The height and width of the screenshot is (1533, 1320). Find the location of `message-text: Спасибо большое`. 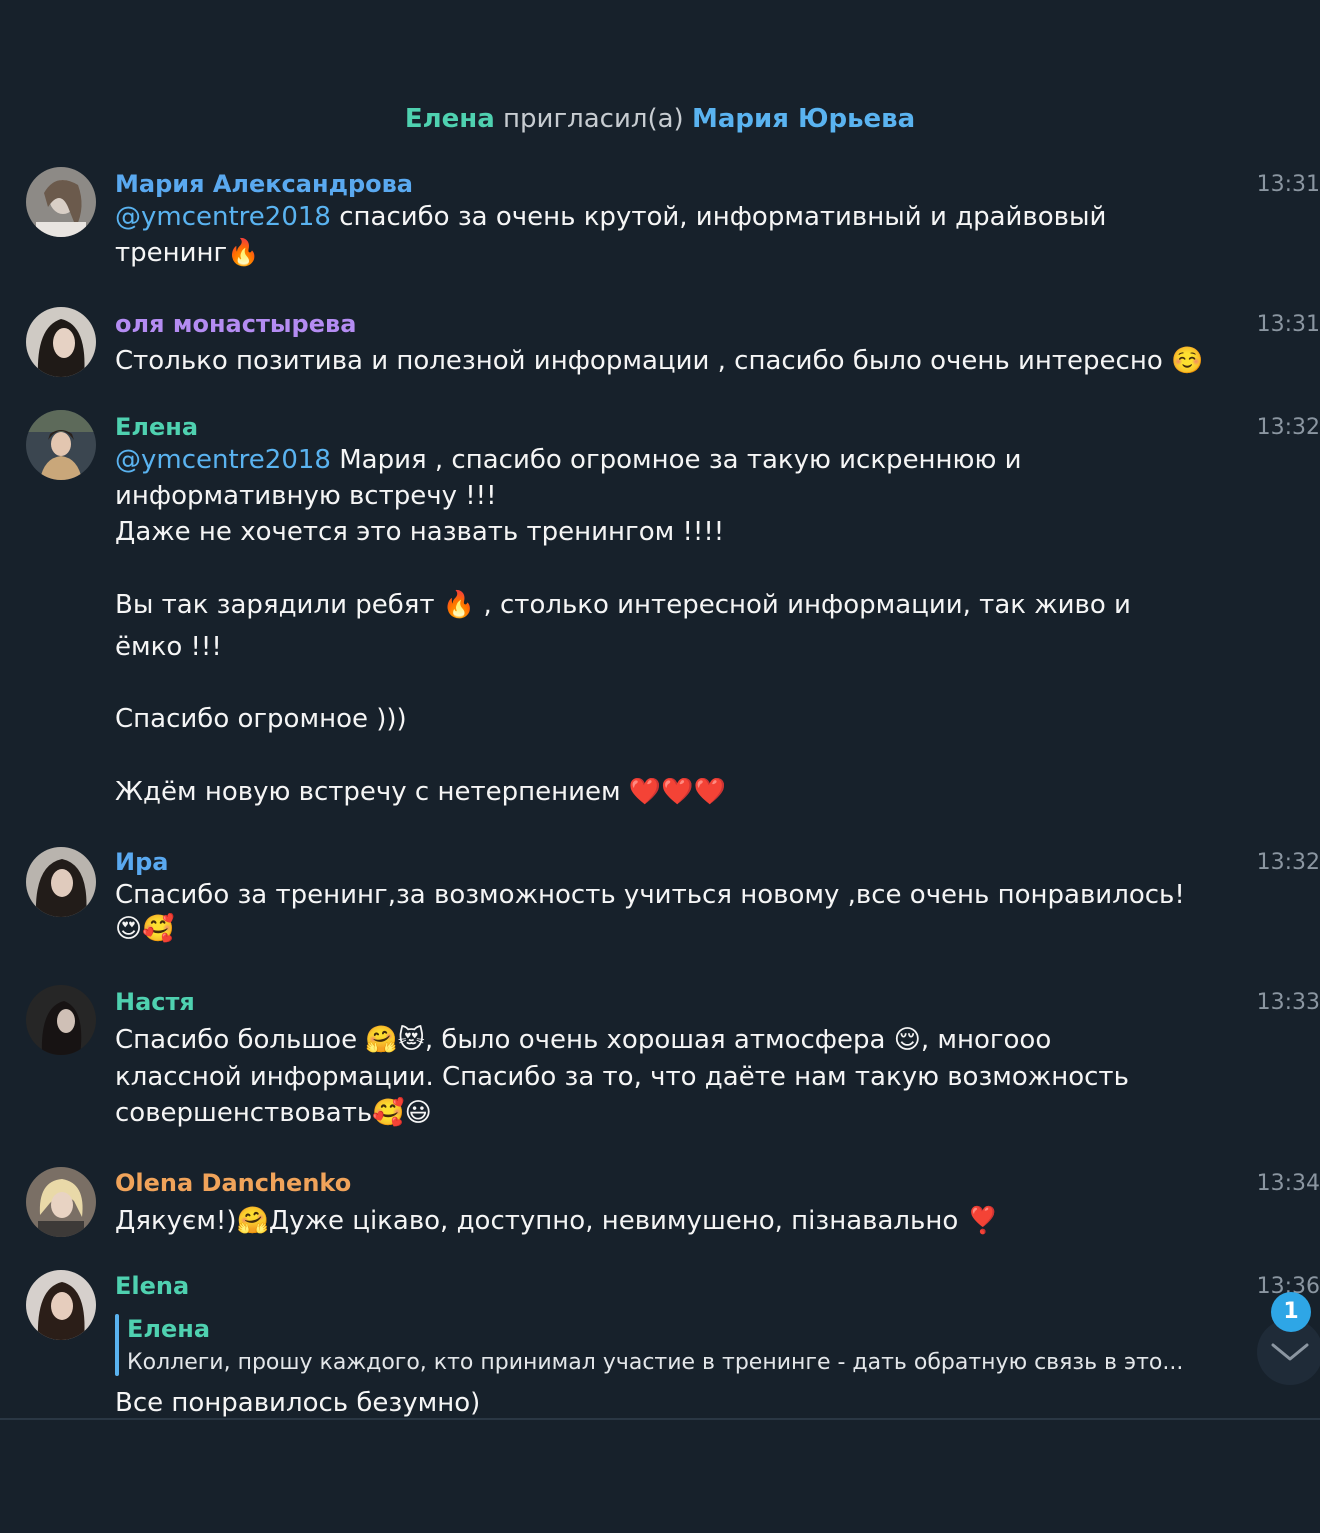

message-text: Спасибо большое is located at coordinates (240, 1040).